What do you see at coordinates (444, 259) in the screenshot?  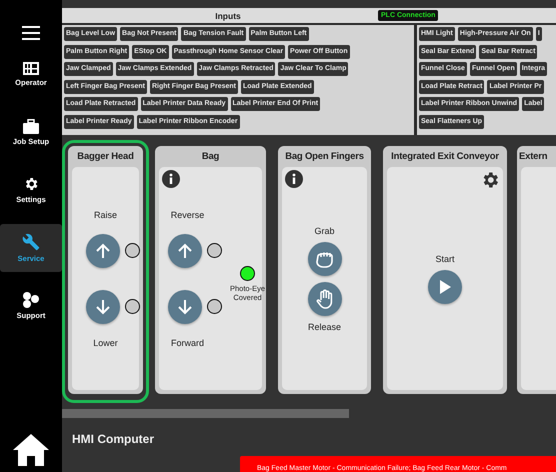 I see `control-label: Start` at bounding box center [444, 259].